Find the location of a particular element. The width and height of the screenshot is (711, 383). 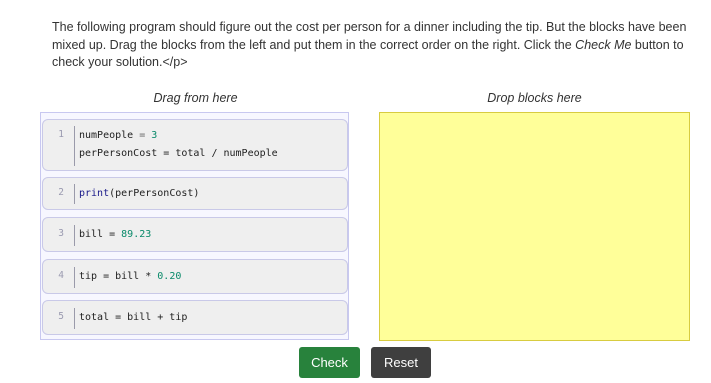

block-number: 2 is located at coordinates (61, 192).